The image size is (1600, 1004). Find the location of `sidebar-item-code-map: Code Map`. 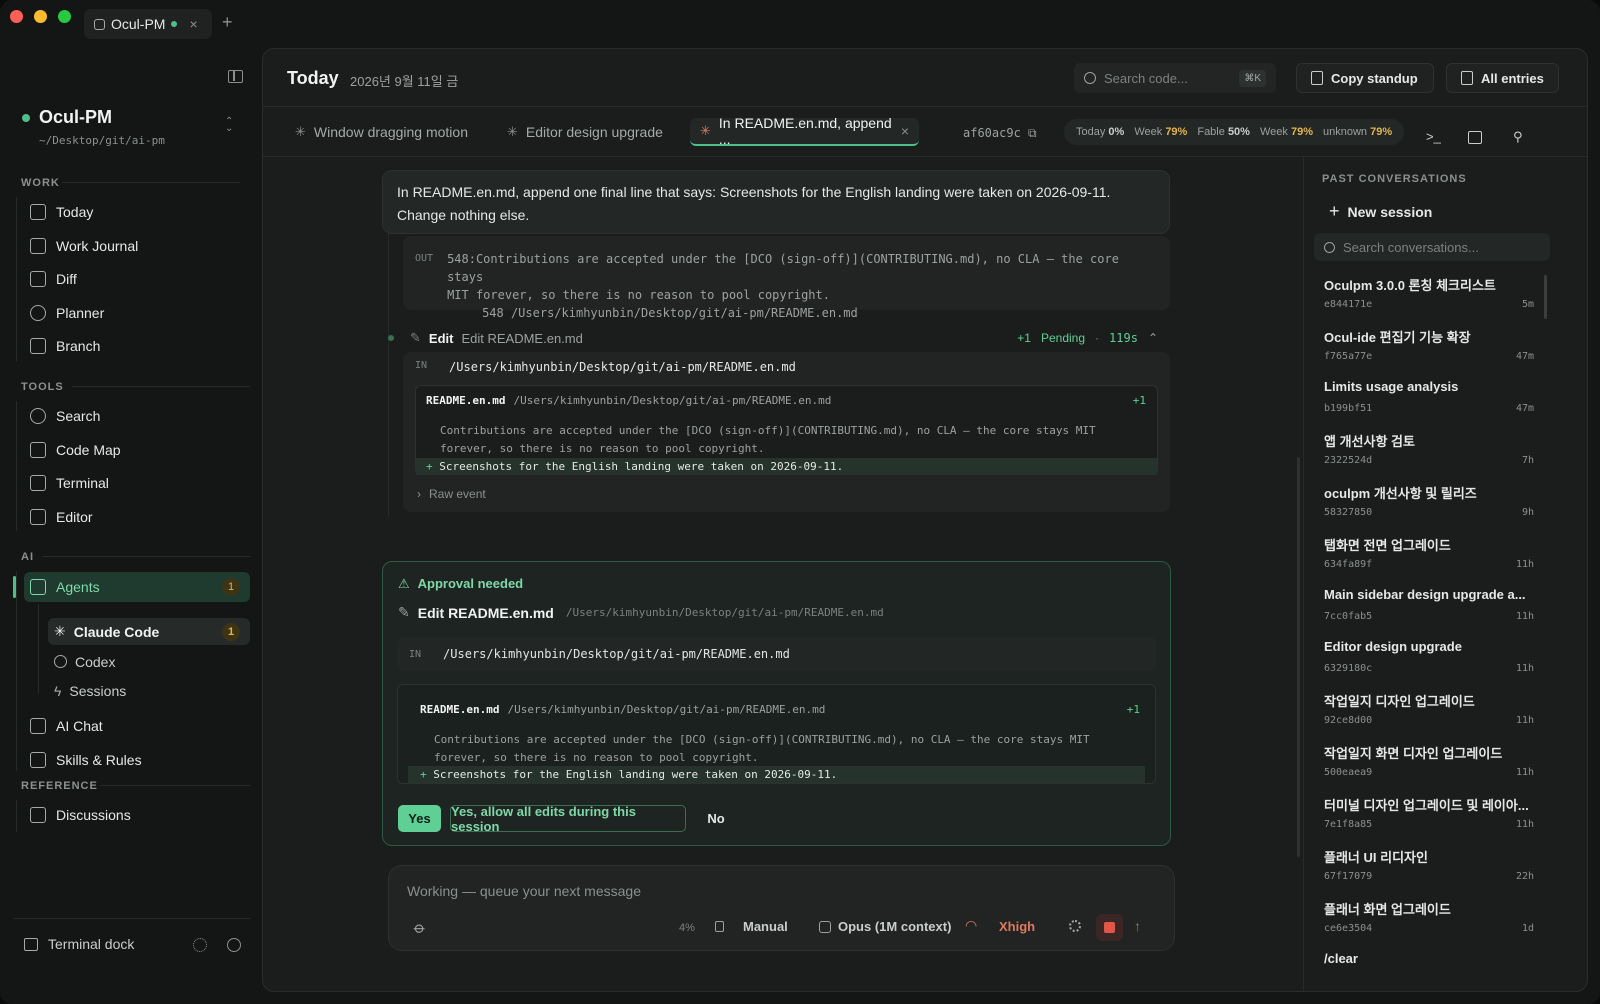

sidebar-item-code-map: Code Map is located at coordinates (137, 450).